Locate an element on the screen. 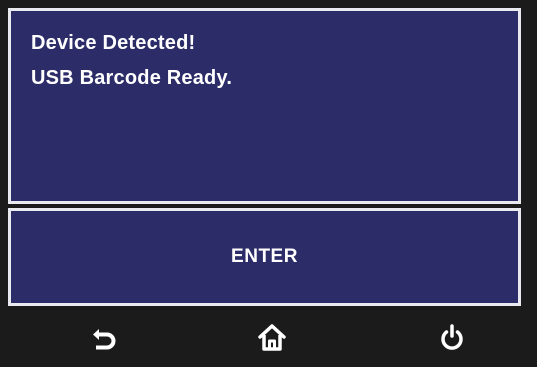  power-button is located at coordinates (452, 338).